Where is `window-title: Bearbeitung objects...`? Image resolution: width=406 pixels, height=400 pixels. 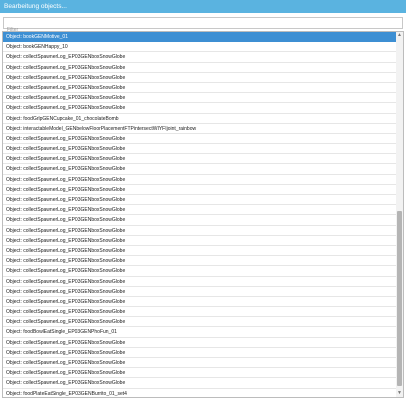 window-title: Bearbeitung objects... is located at coordinates (203, 6).